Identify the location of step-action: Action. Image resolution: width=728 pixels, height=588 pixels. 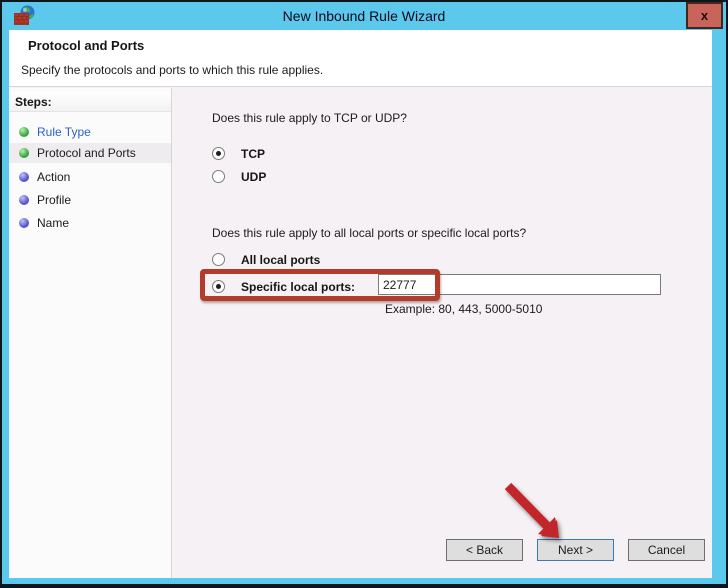
(90, 177).